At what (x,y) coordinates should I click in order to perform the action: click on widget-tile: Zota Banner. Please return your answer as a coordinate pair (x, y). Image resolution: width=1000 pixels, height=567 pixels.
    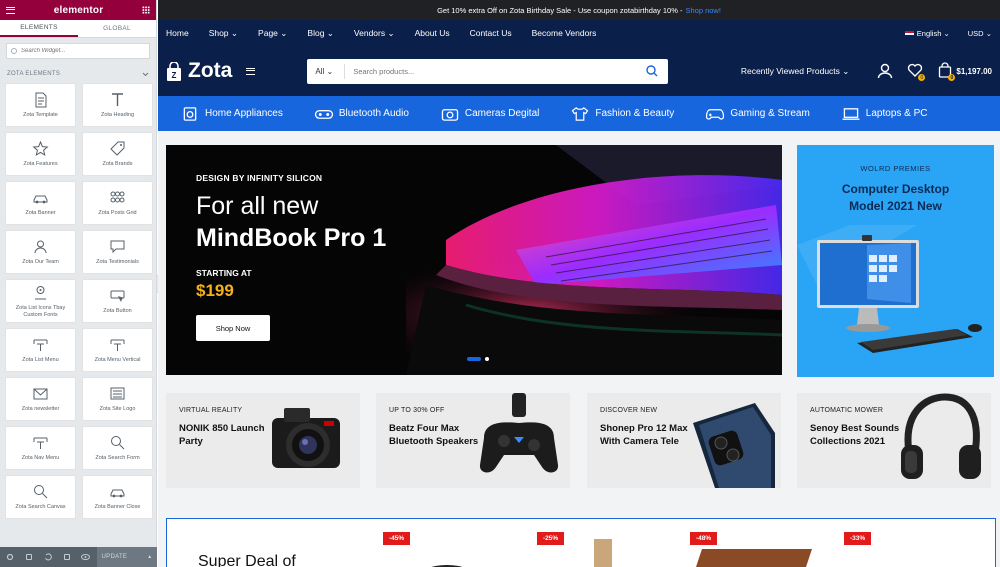
    Looking at the image, I should click on (40, 203).